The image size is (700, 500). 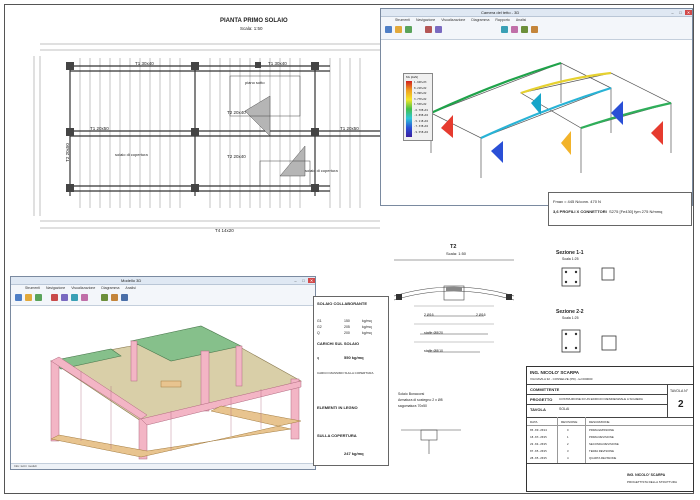 I want to click on view-icon, so click(x=504, y=29).